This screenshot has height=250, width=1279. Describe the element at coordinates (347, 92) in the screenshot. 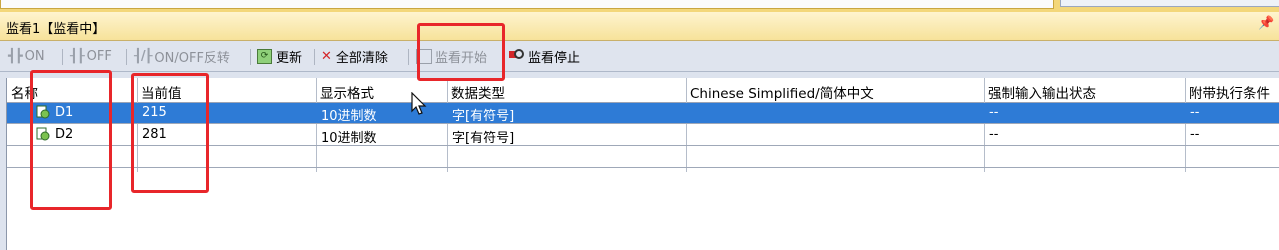

I see `column-header-display-format: 显示格式` at that location.